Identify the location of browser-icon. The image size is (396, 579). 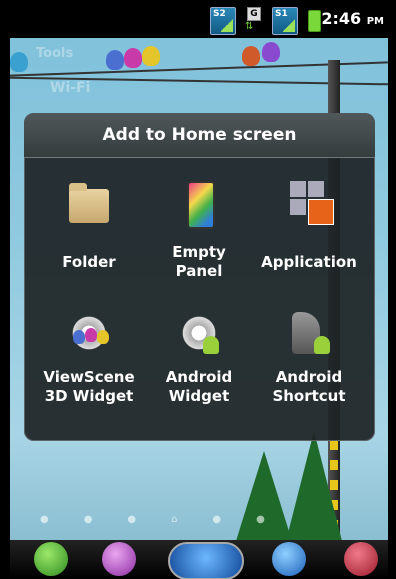
(289, 559).